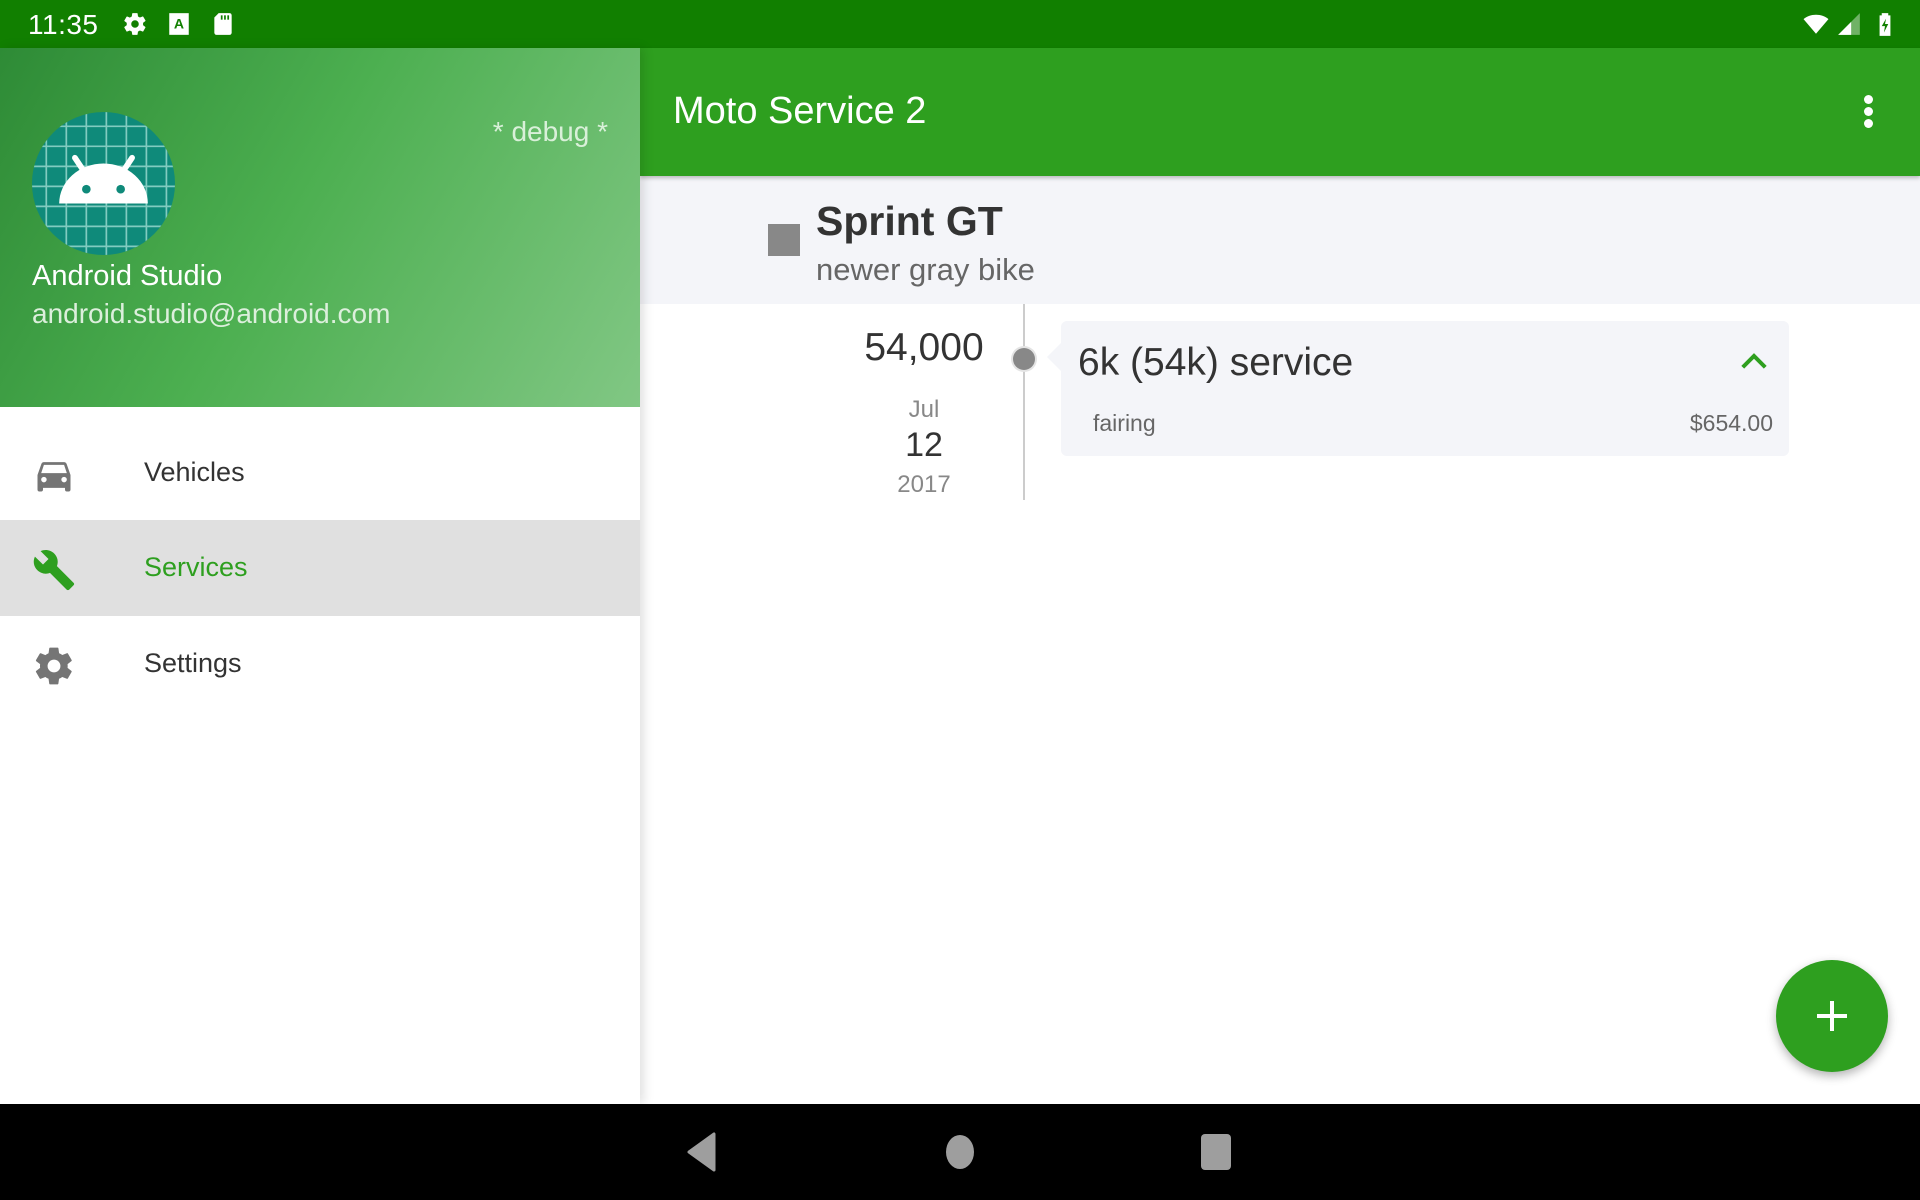 This screenshot has width=1920, height=1200. What do you see at coordinates (960, 24) in the screenshot?
I see `status-bar: 11:35 A` at bounding box center [960, 24].